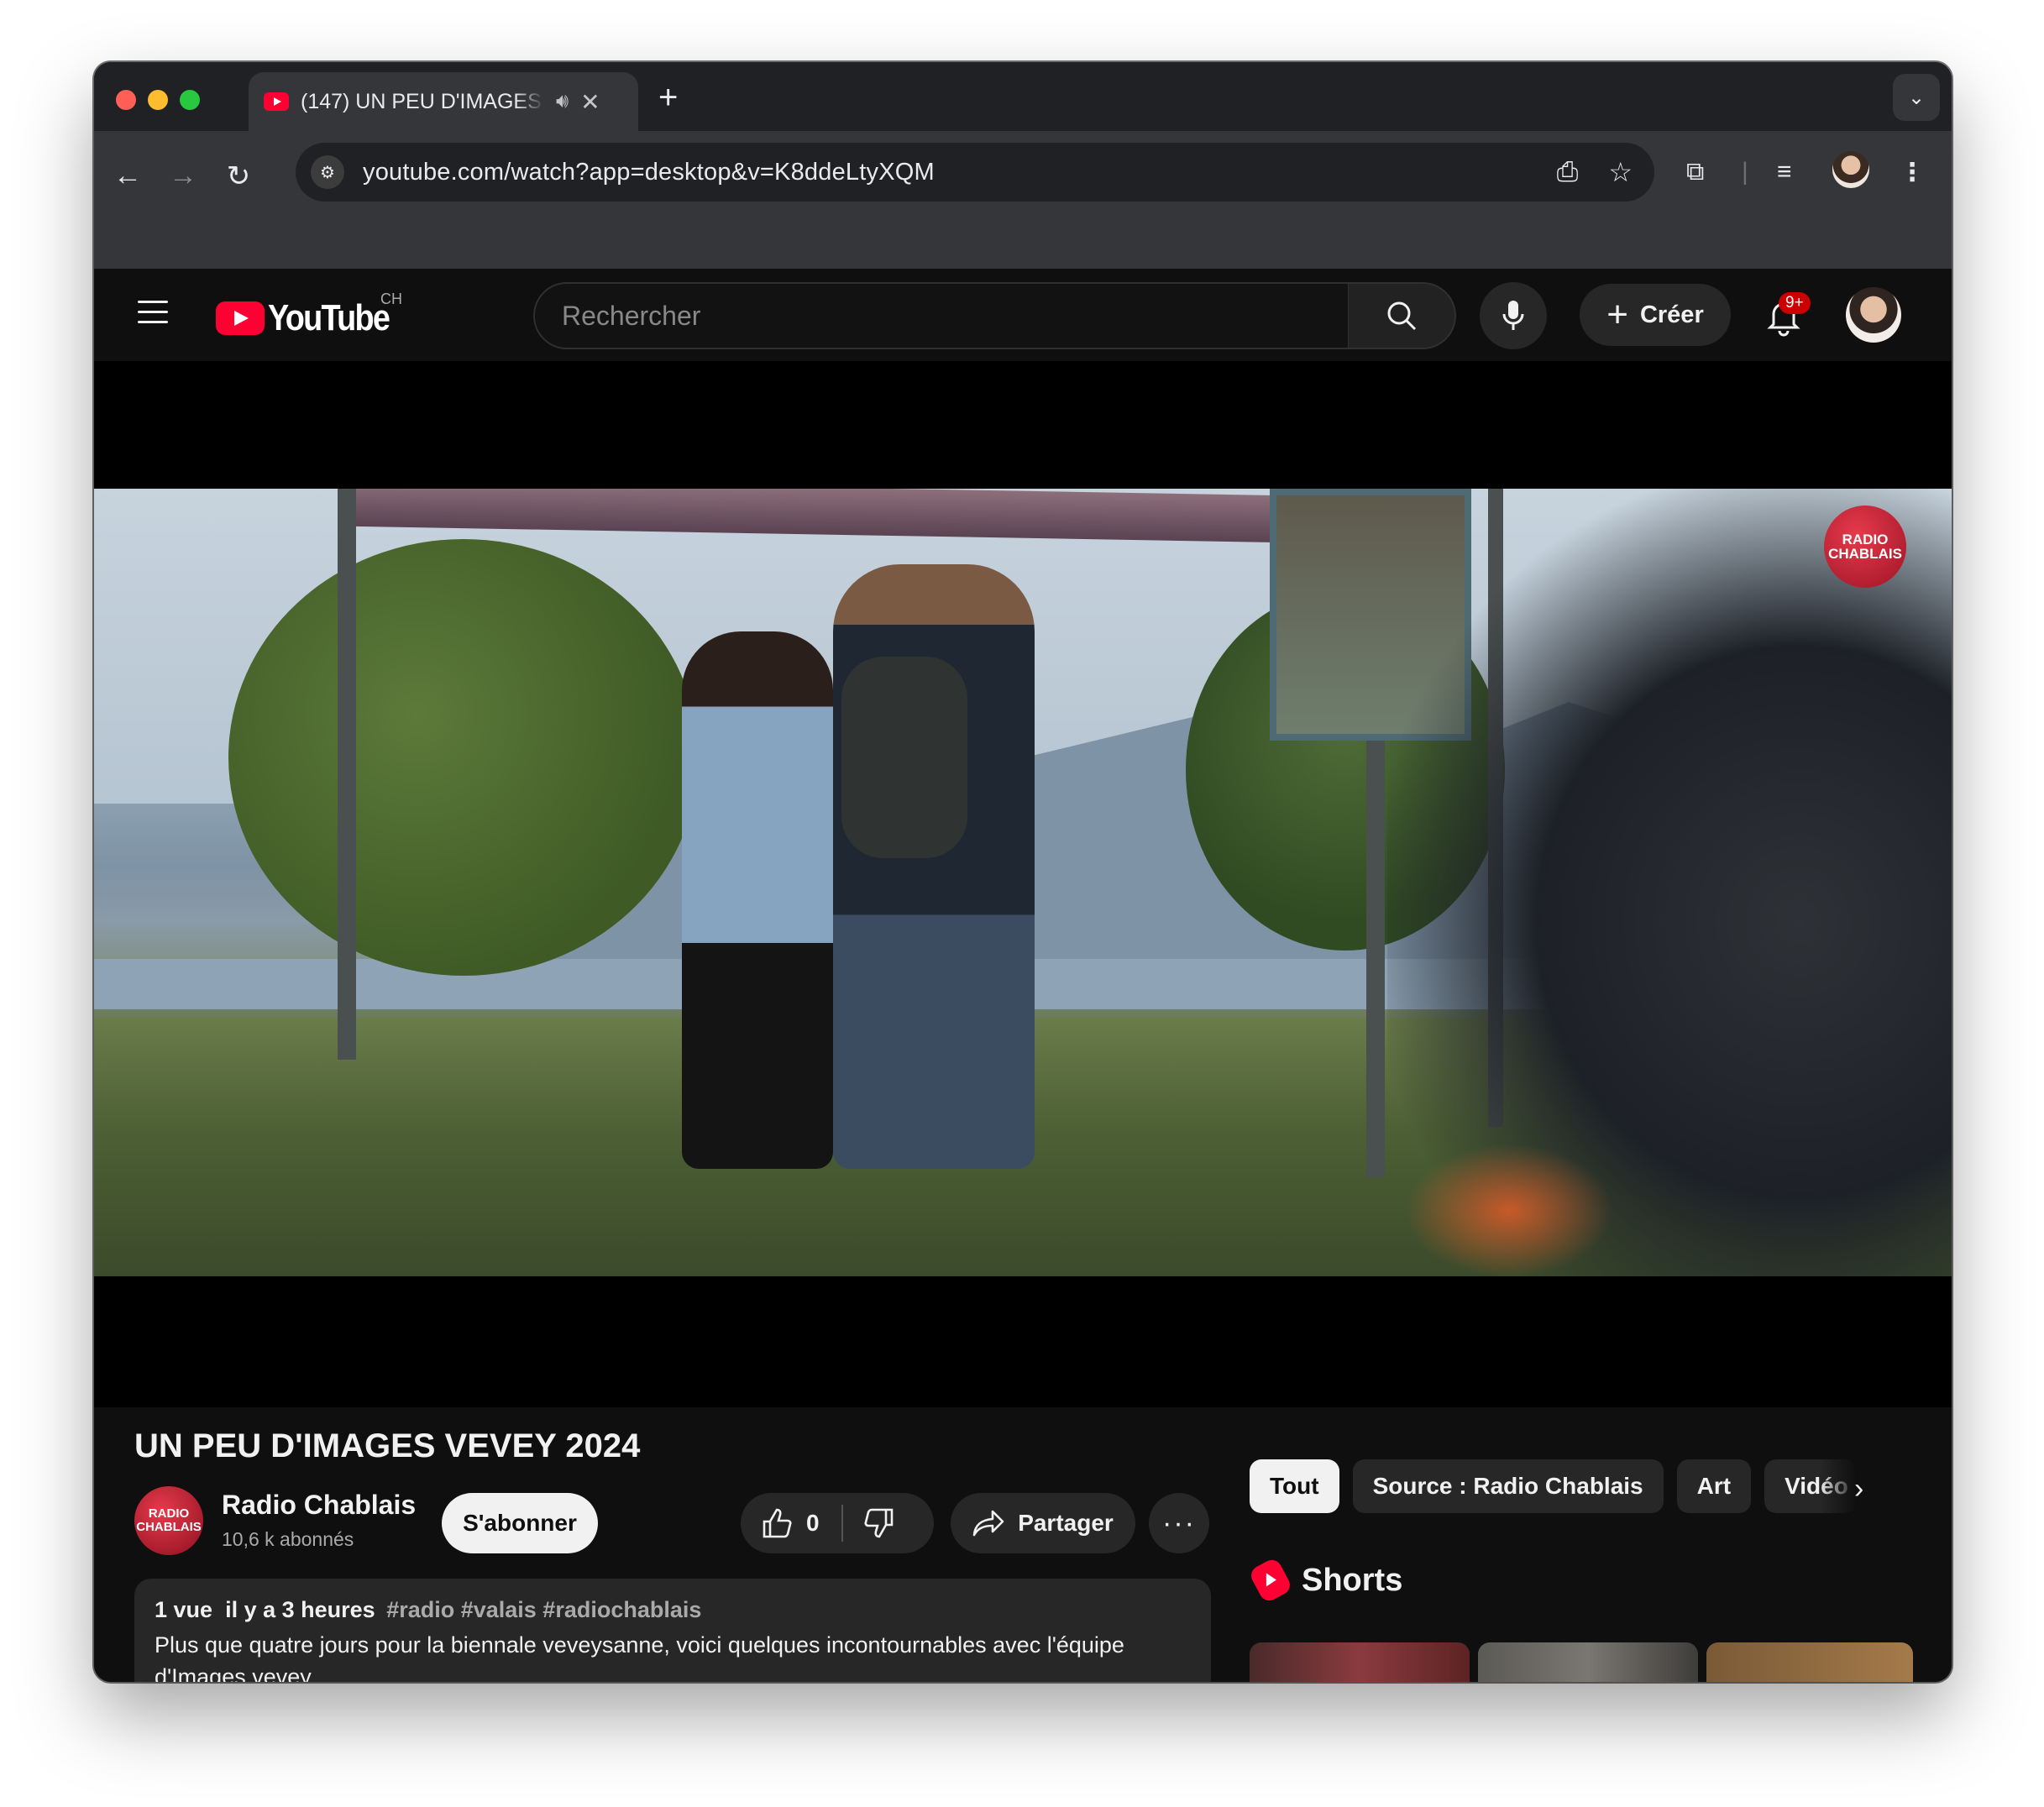 This screenshot has height=1807, width=2044. What do you see at coordinates (988, 1524) in the screenshot?
I see `share-icon` at bounding box center [988, 1524].